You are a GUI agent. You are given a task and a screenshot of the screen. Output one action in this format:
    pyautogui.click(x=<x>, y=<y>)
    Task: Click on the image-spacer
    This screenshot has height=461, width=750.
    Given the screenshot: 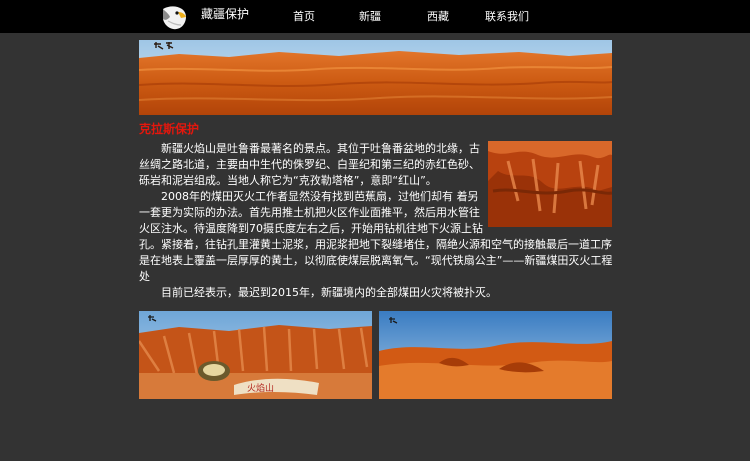 What is the action you would take?
    pyautogui.click(x=550, y=185)
    